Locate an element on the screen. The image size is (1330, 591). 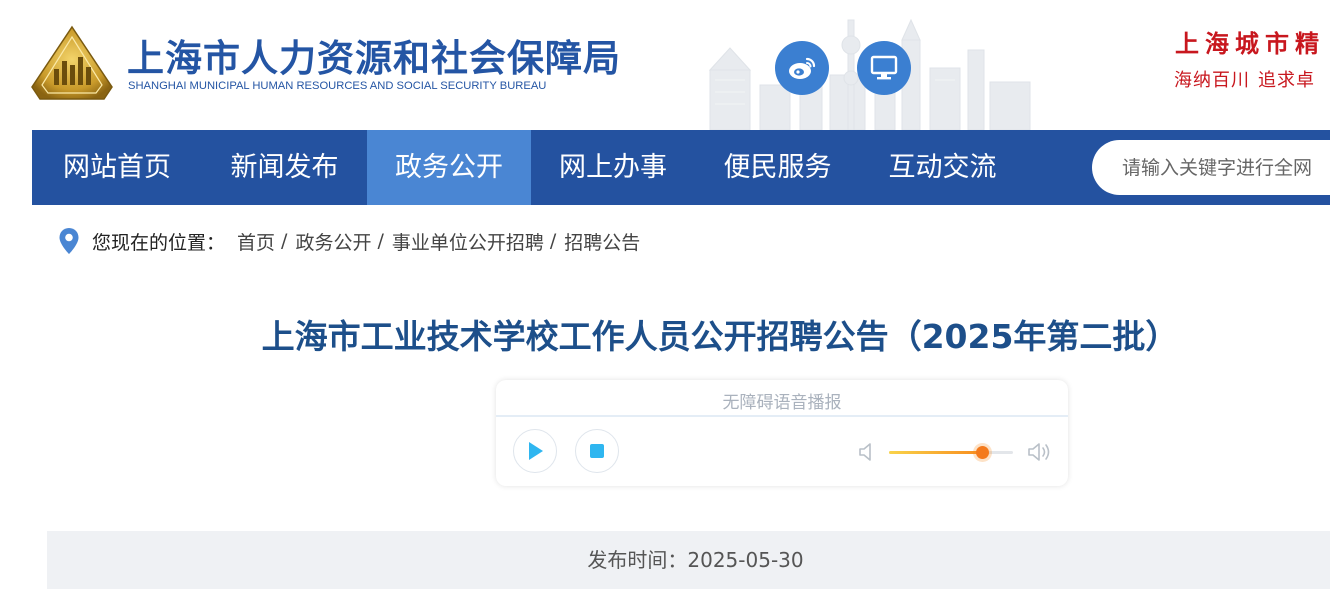
nav-item-home: 网站首页 is located at coordinates (117, 167).